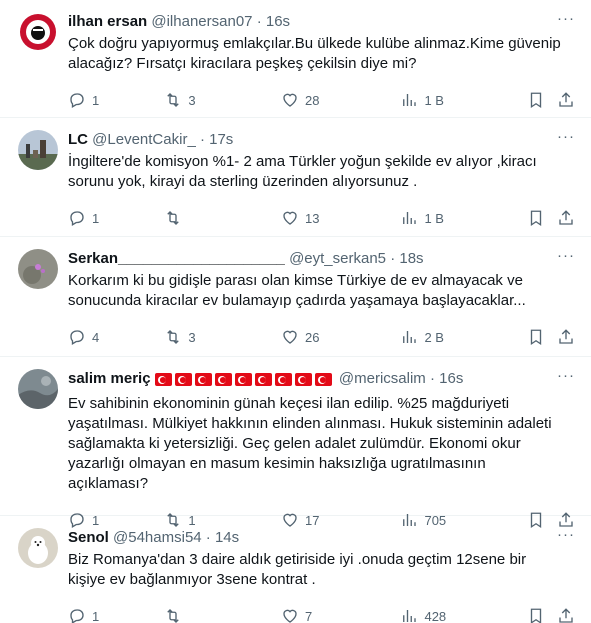 The height and width of the screenshot is (623, 591). What do you see at coordinates (116, 337) in the screenshot?
I see `reply-button: 4` at bounding box center [116, 337].